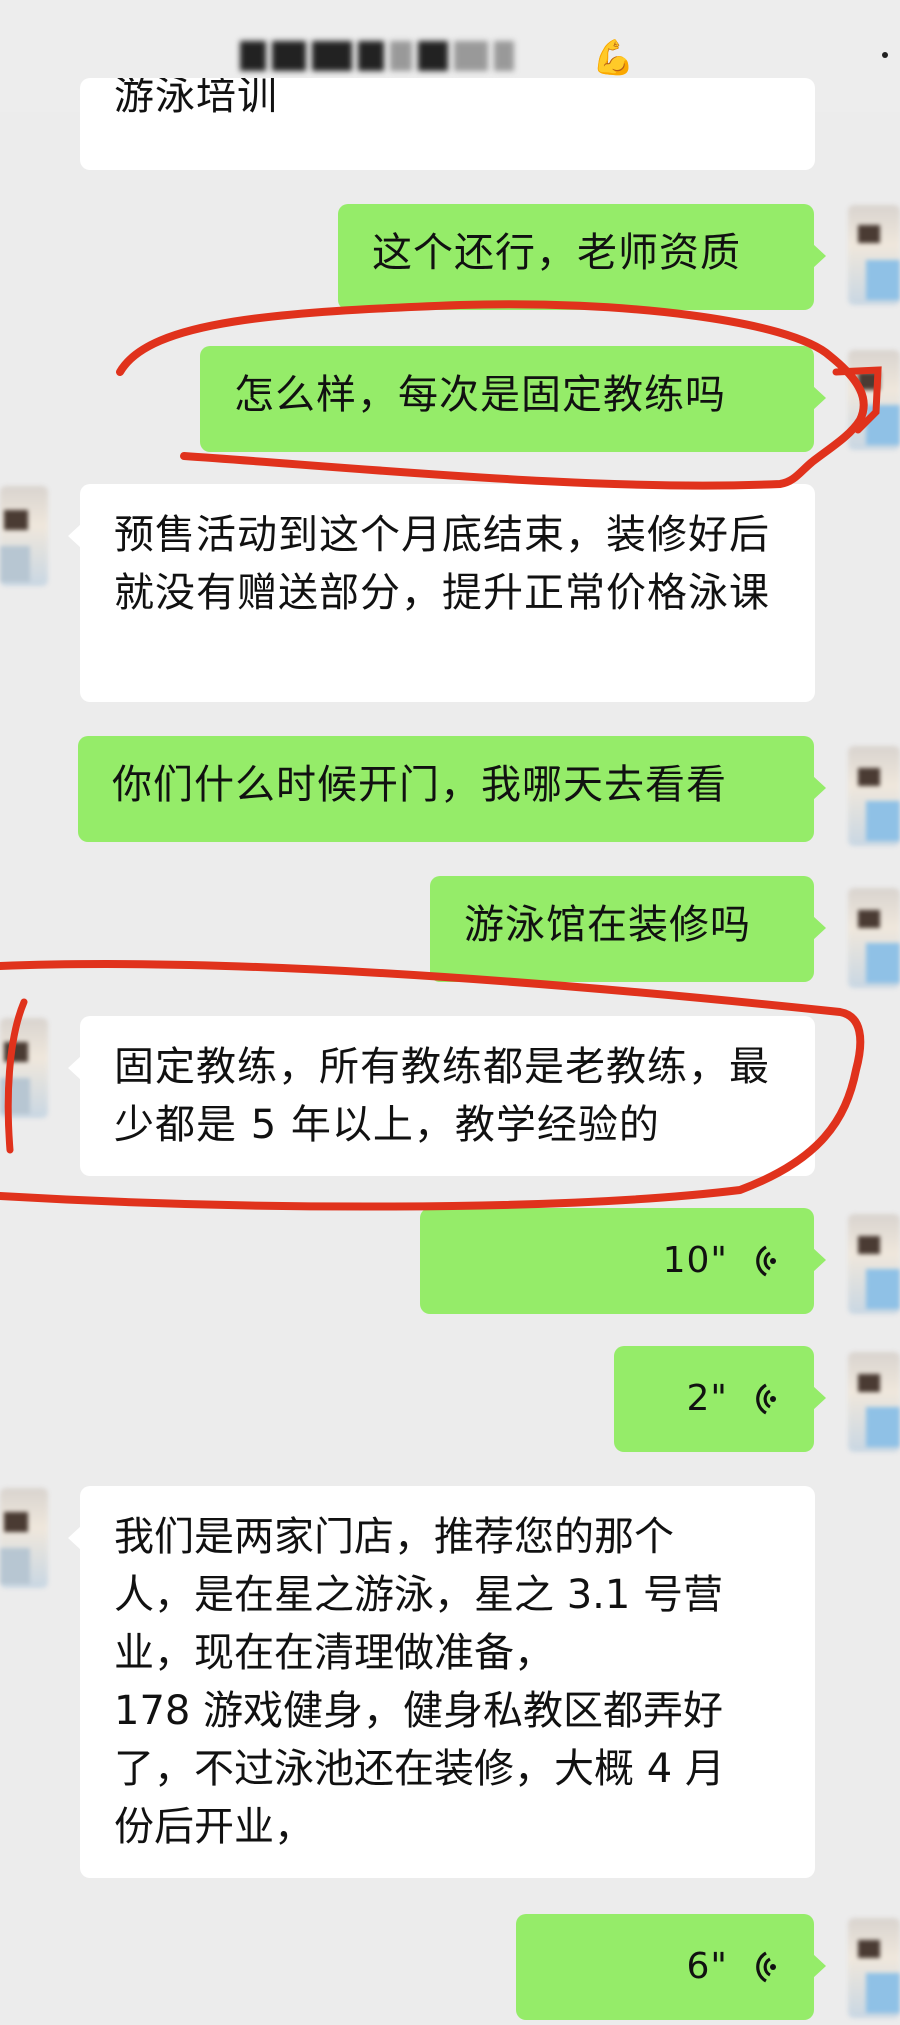 The height and width of the screenshot is (2025, 900). What do you see at coordinates (432, 1085) in the screenshot?
I see `highlight-ring-answer` at bounding box center [432, 1085].